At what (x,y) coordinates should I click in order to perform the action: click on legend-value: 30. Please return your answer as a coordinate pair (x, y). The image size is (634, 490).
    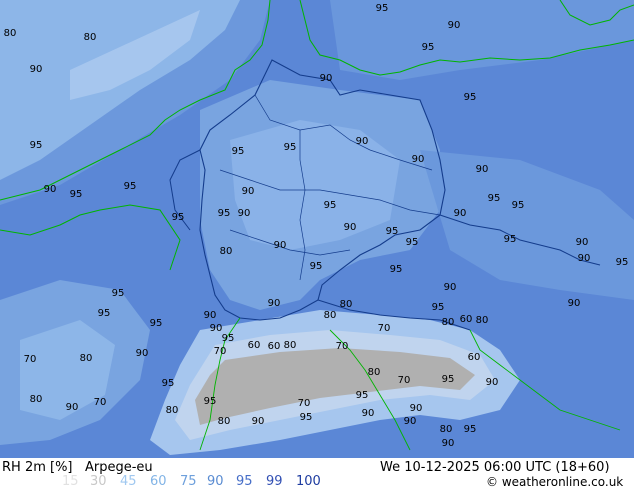
    Looking at the image, I should click on (98, 481).